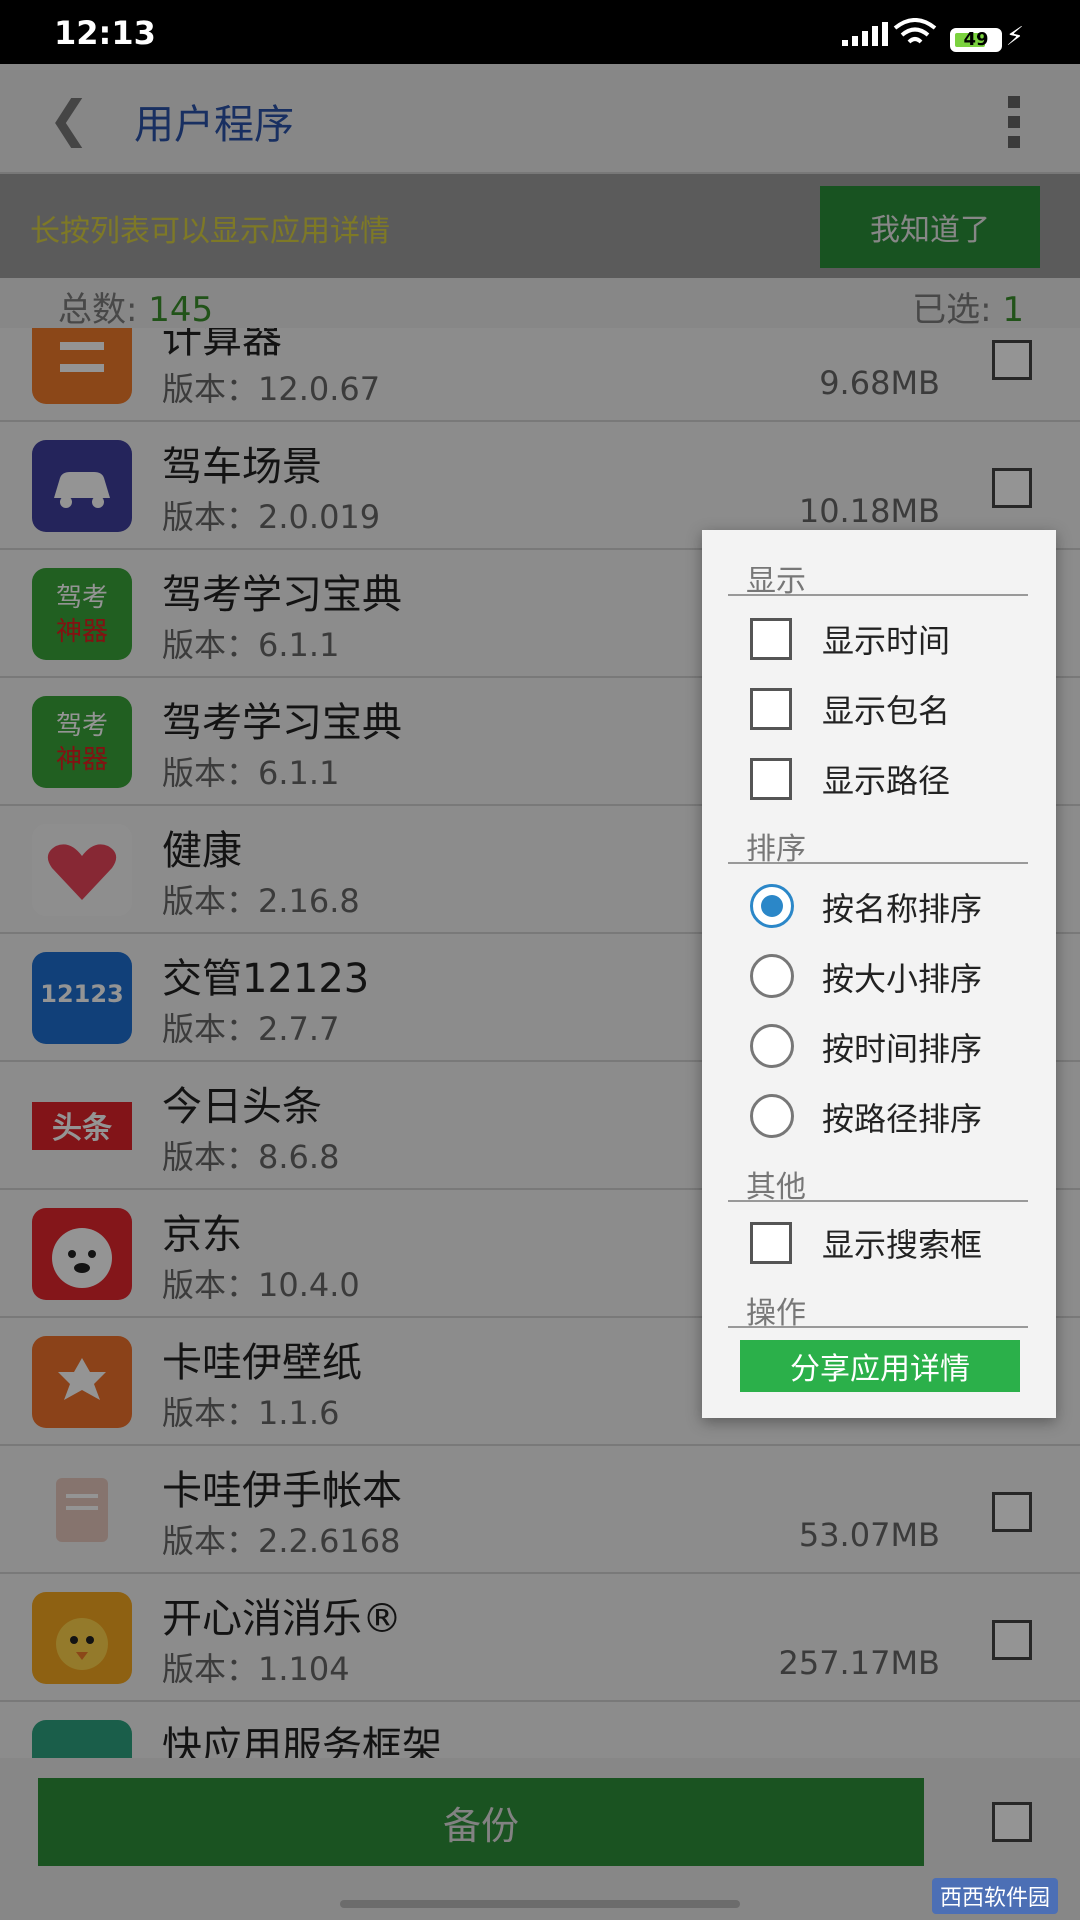  I want to click on option-label: 按名称排序, so click(902, 909).